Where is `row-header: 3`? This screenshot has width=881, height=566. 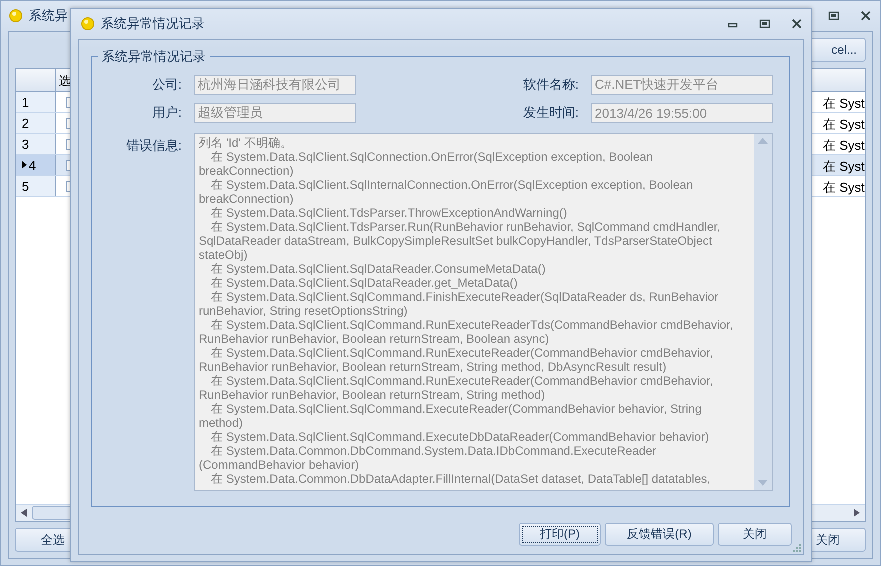
row-header: 3 is located at coordinates (36, 144).